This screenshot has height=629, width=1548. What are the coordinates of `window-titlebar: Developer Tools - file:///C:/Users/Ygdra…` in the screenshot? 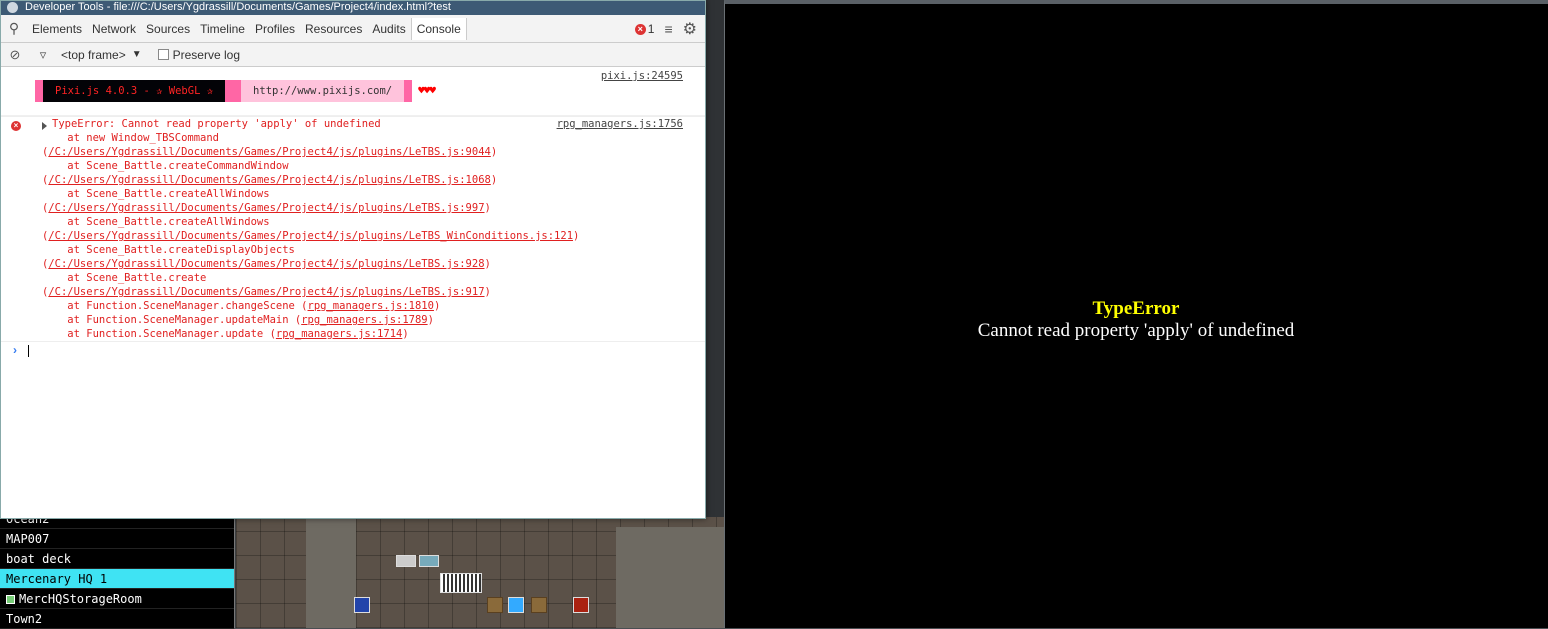 It's located at (353, 8).